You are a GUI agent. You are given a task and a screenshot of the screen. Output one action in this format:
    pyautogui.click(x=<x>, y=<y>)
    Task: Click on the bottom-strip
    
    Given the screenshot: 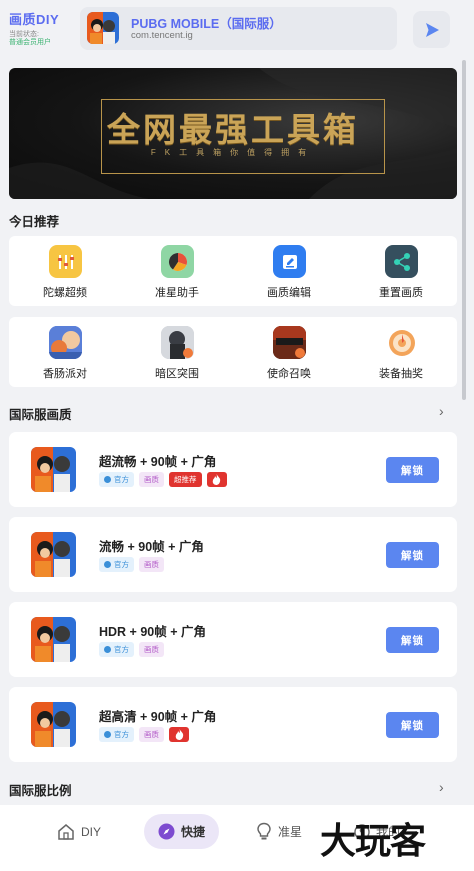 What is the action you would take?
    pyautogui.click(x=237, y=865)
    